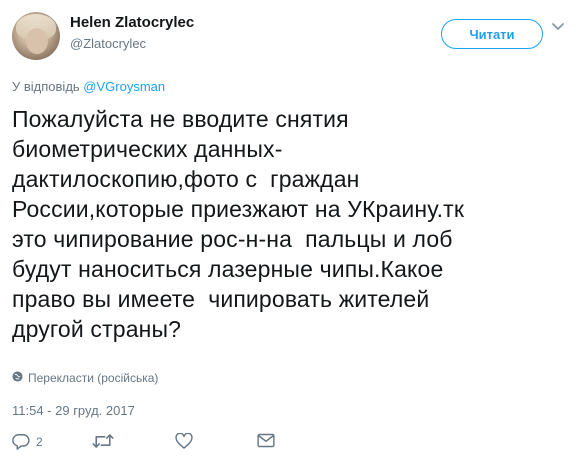  What do you see at coordinates (37, 41) in the screenshot?
I see `avatar-face` at bounding box center [37, 41].